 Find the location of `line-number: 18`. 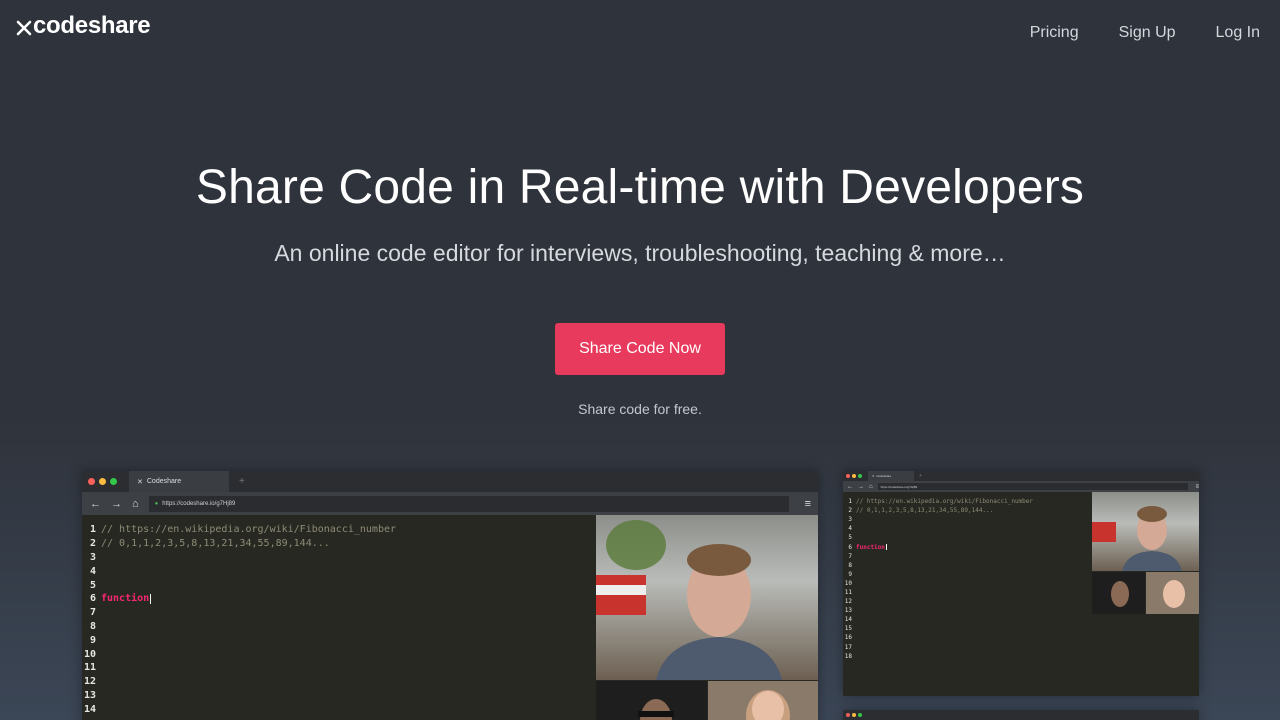

line-number: 18 is located at coordinates (848, 656).